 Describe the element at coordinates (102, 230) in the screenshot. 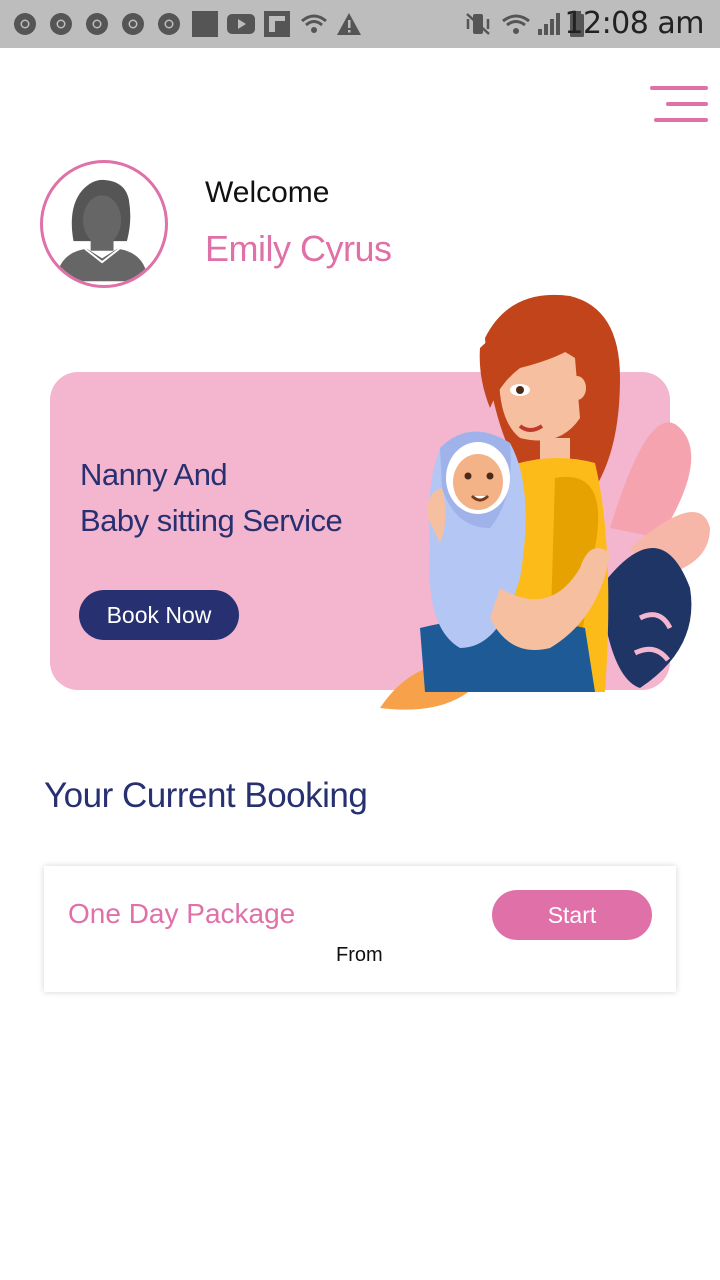

I see `user-silhouette-icon` at that location.